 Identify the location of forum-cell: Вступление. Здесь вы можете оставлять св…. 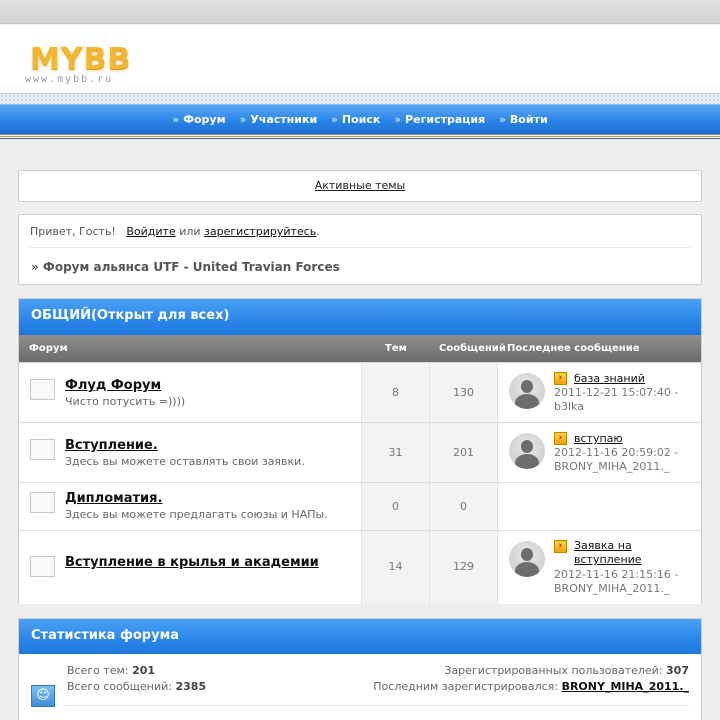
(190, 452).